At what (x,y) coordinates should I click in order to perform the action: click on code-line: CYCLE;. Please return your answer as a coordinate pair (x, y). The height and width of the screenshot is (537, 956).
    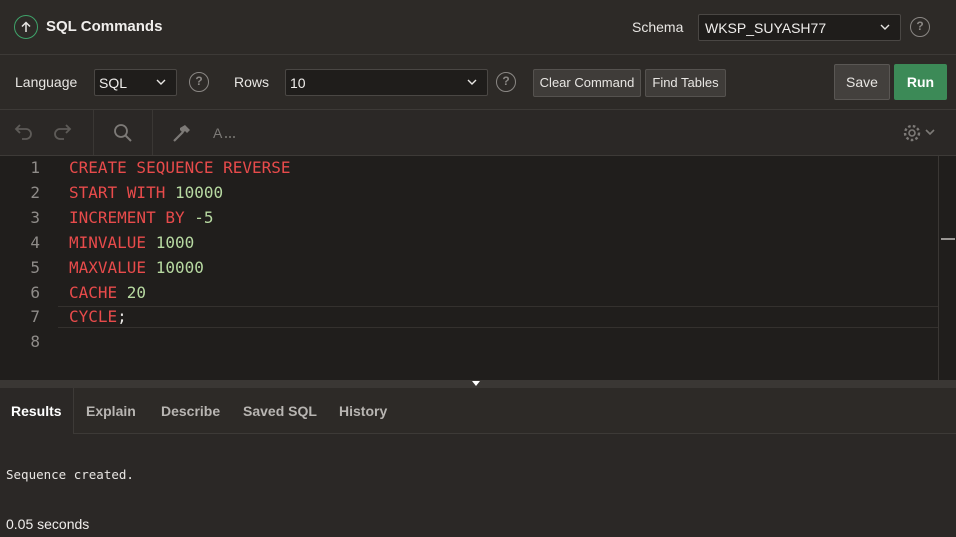
    Looking at the image, I should click on (98, 316).